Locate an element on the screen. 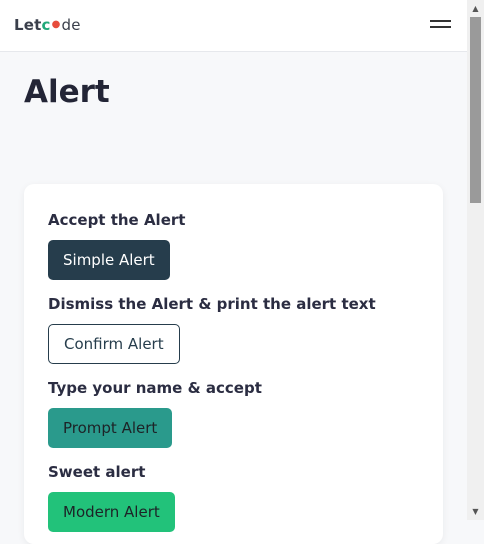 This screenshot has width=484, height=544. letcode-logo: Let c ● de is located at coordinates (47, 25).